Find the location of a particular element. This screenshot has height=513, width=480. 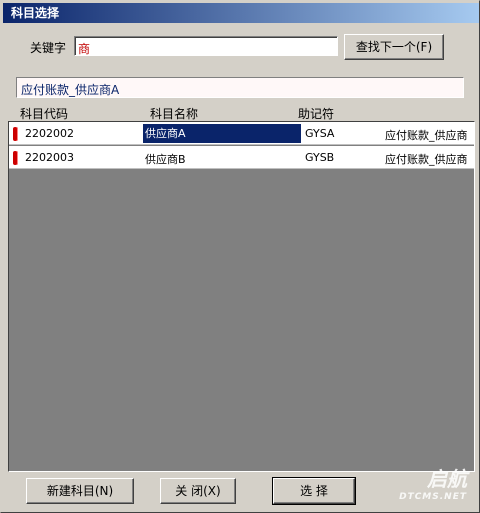

row-code: 2202003 is located at coordinates (49, 157).